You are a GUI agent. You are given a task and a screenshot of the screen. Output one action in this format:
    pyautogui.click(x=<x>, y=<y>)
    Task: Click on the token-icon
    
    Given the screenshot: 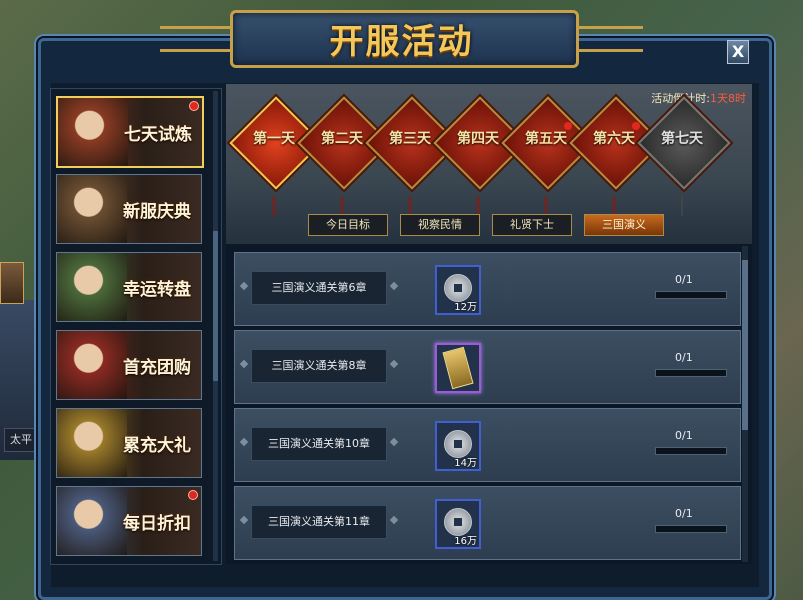 What is the action you would take?
    pyautogui.click(x=458, y=368)
    